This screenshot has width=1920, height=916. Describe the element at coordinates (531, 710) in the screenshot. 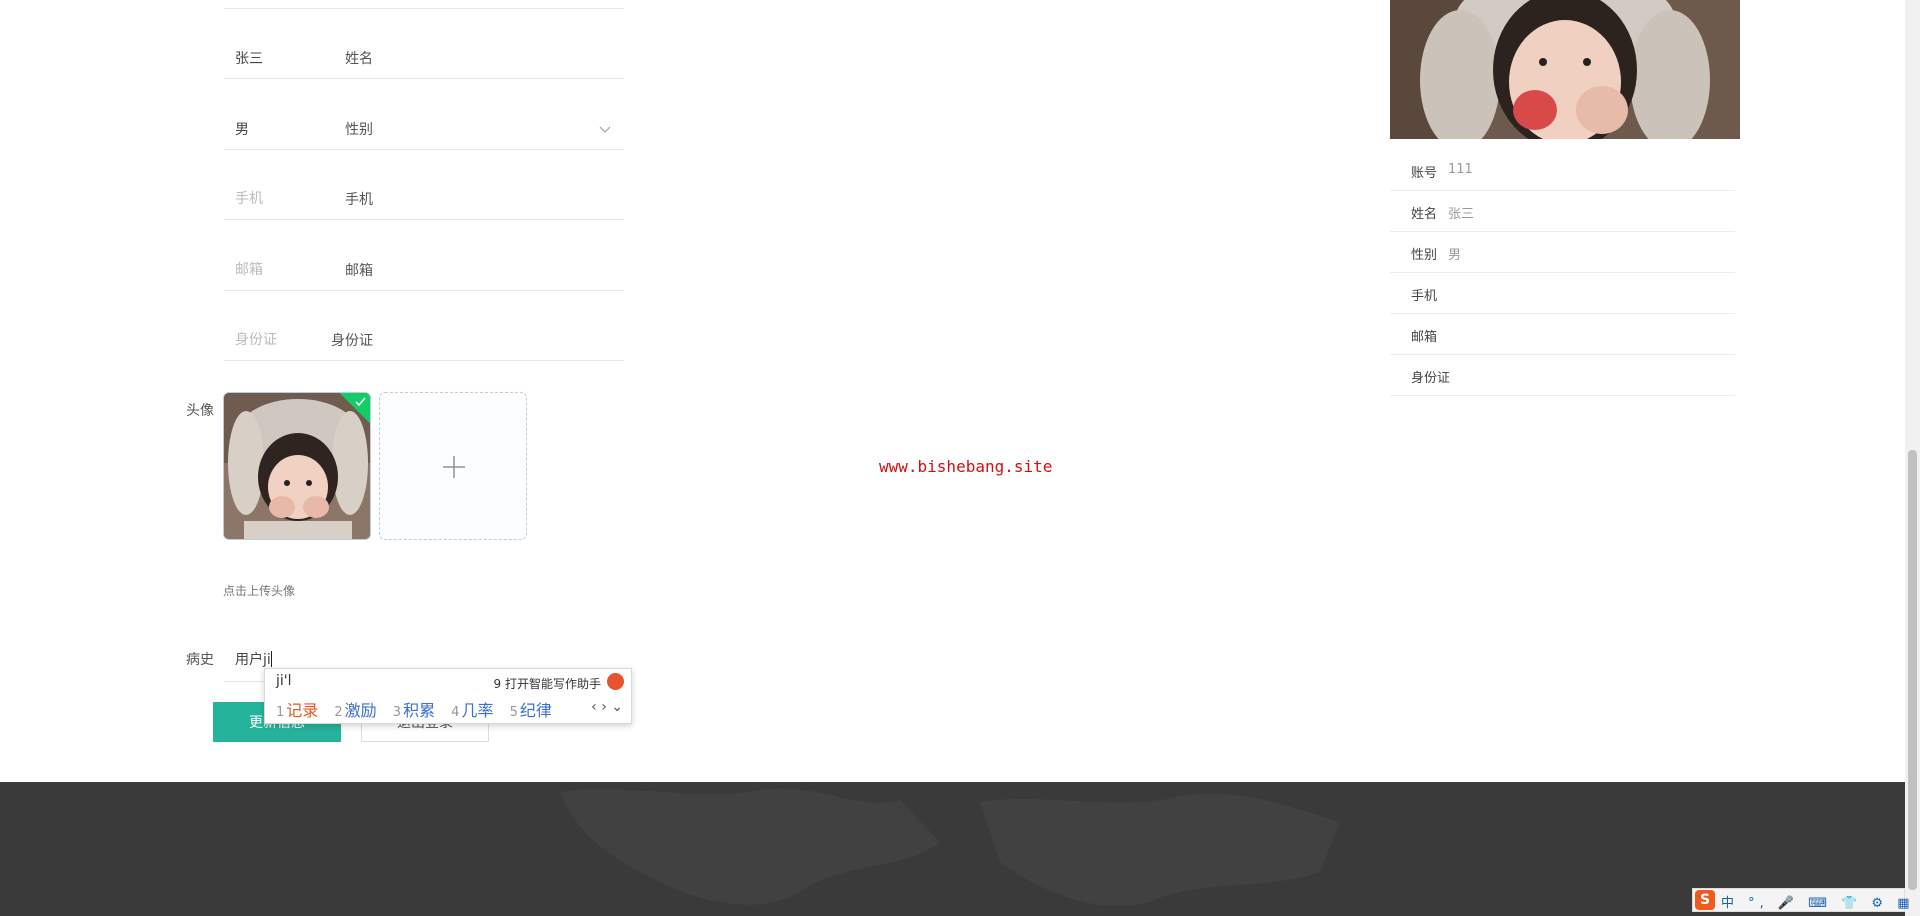

I see `ime-candidate: 5 纪律` at that location.